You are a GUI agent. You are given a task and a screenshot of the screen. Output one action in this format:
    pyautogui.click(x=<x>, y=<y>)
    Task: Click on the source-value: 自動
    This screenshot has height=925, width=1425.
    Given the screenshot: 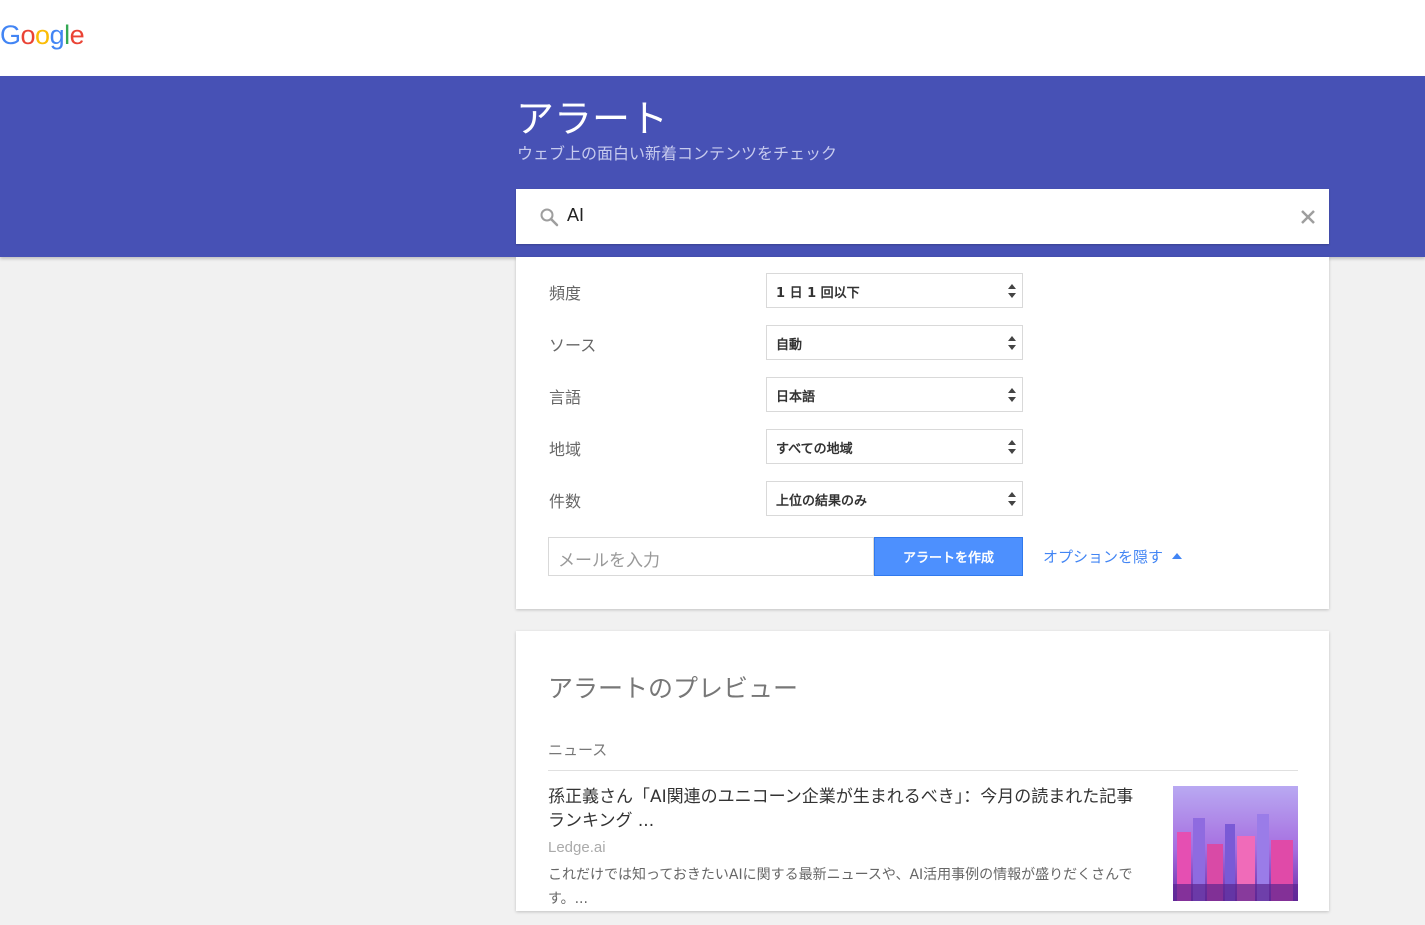 What is the action you would take?
    pyautogui.click(x=789, y=345)
    